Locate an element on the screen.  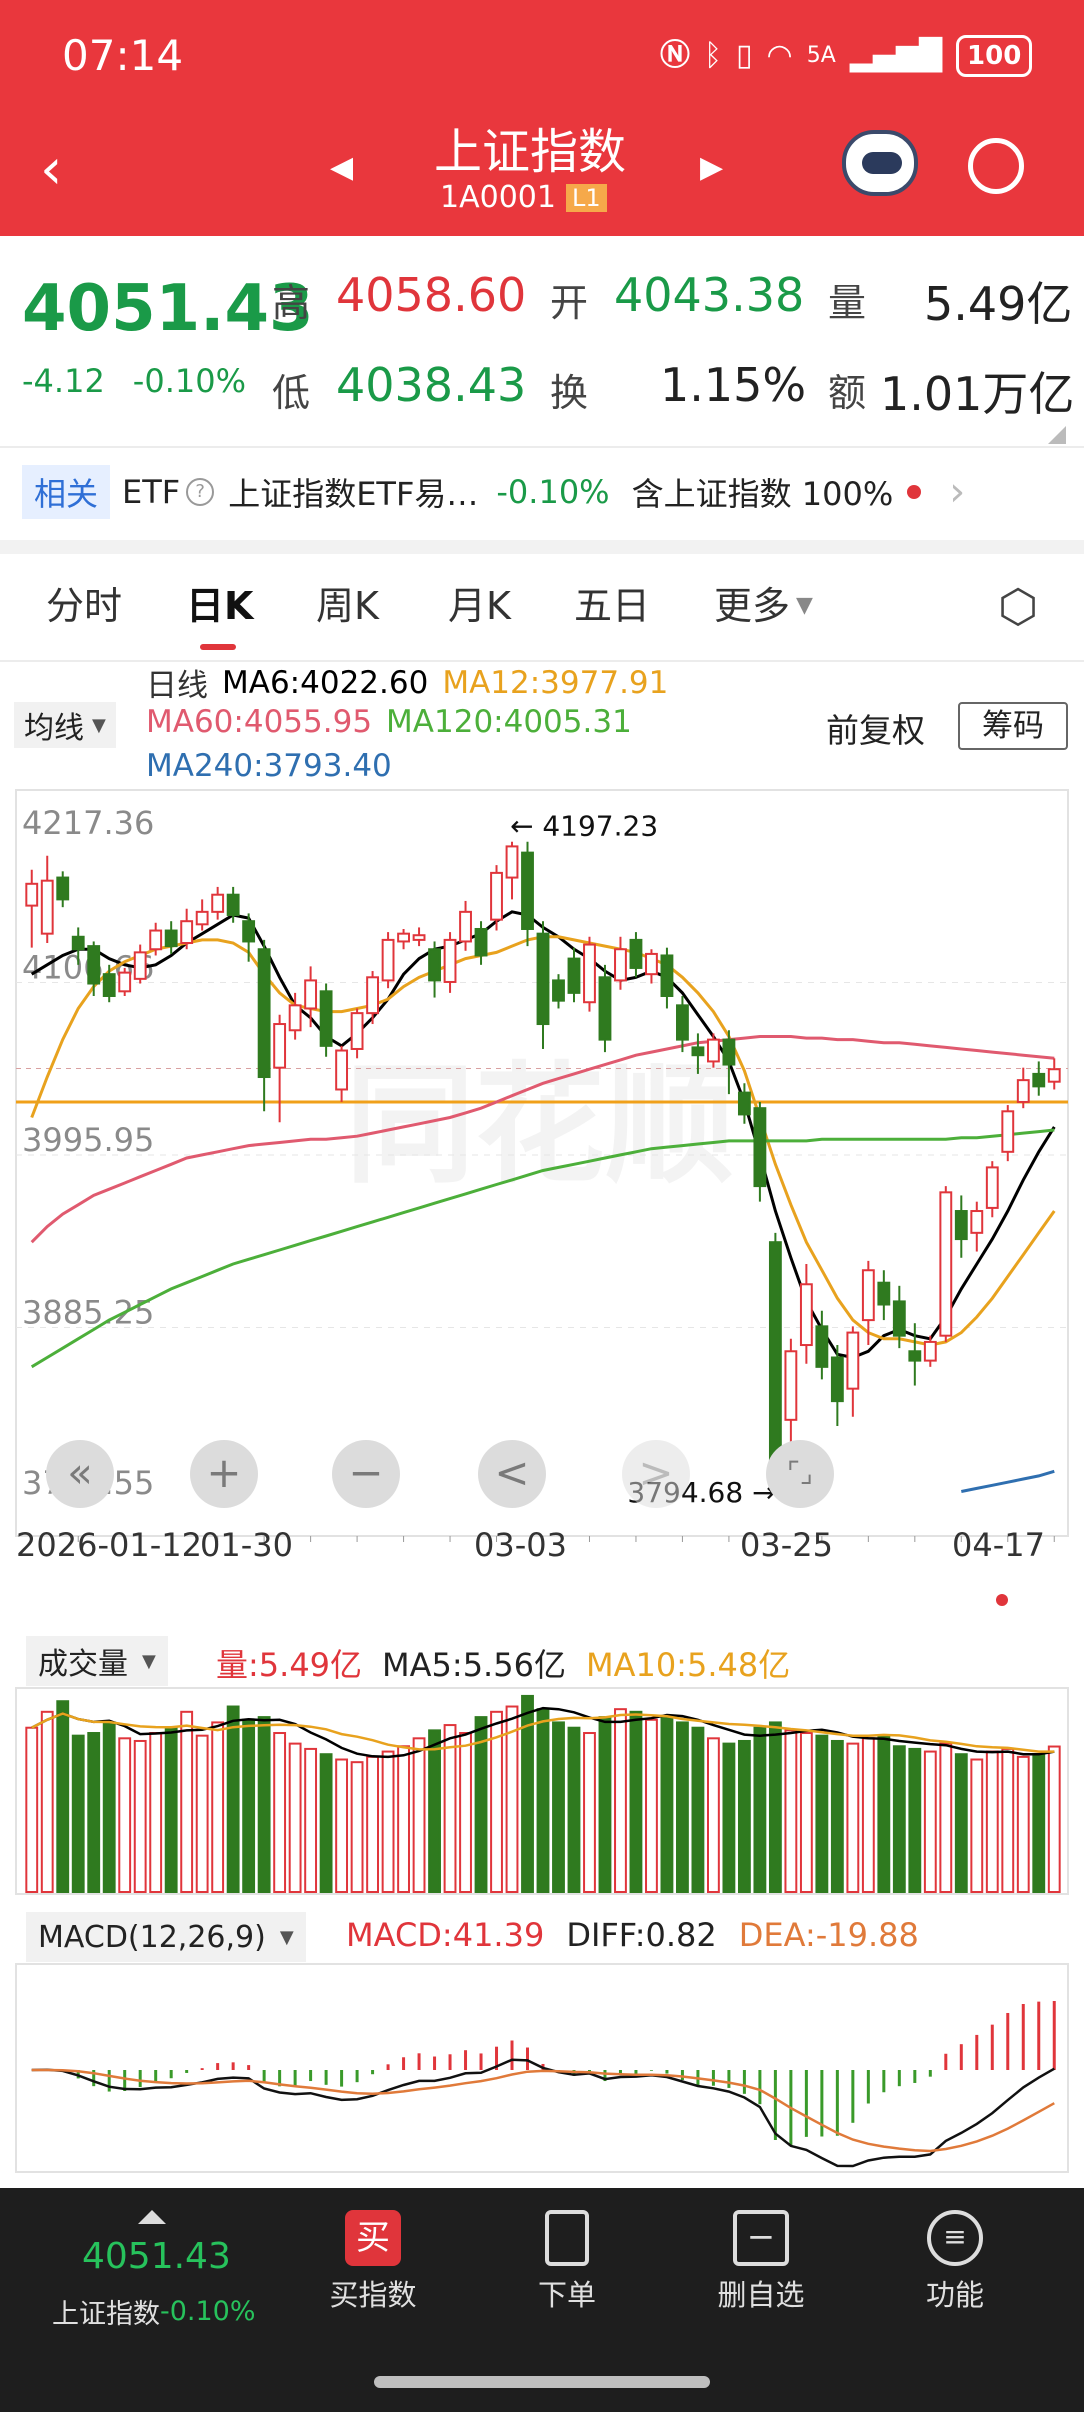
remove-watchlist-label: 删自选 is located at coordinates (761, 2295).